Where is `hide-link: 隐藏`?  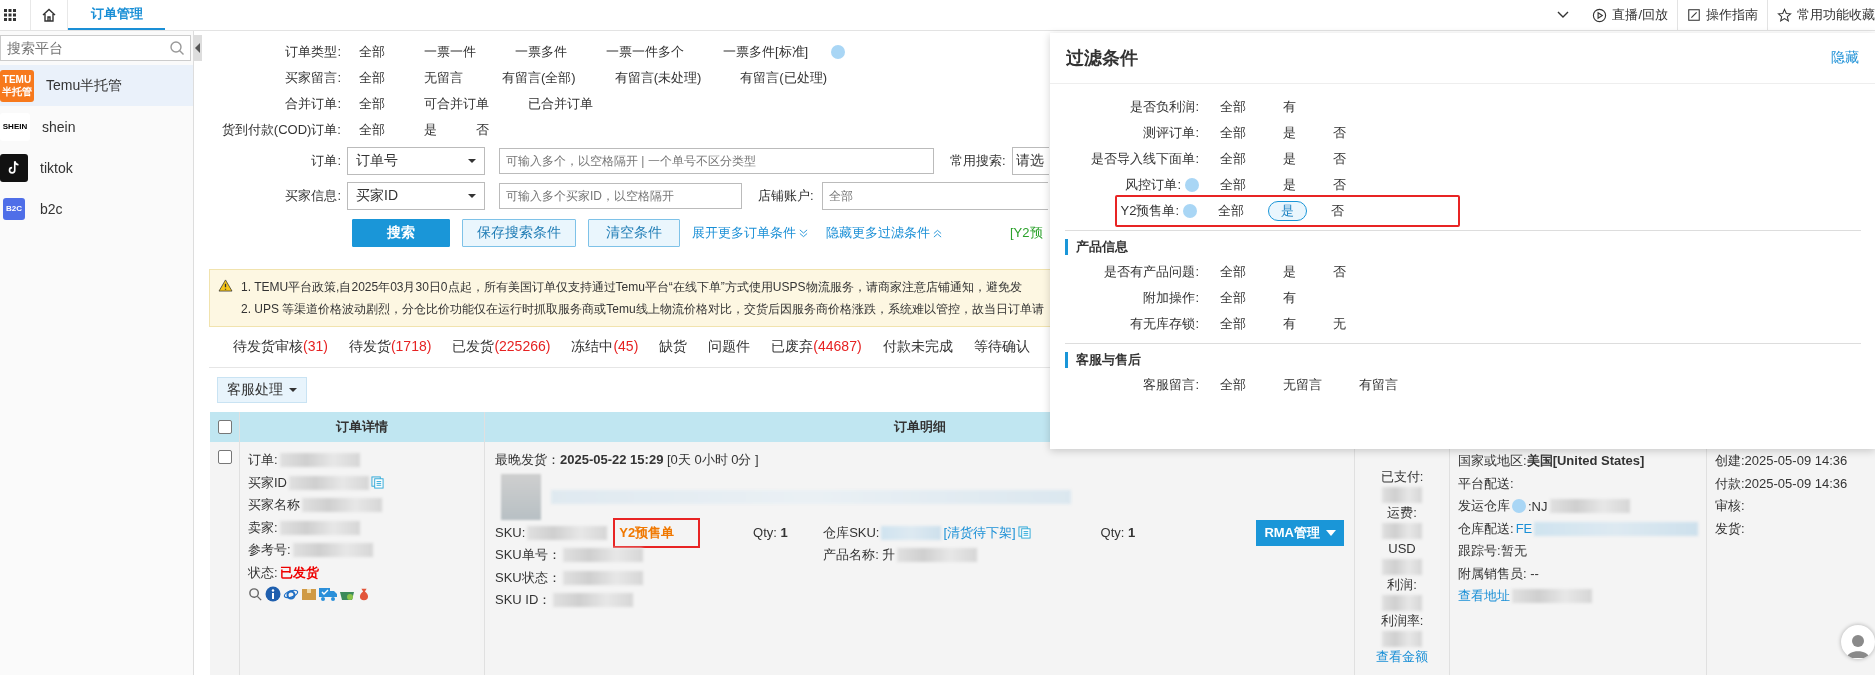
hide-link: 隐藏 is located at coordinates (1845, 58).